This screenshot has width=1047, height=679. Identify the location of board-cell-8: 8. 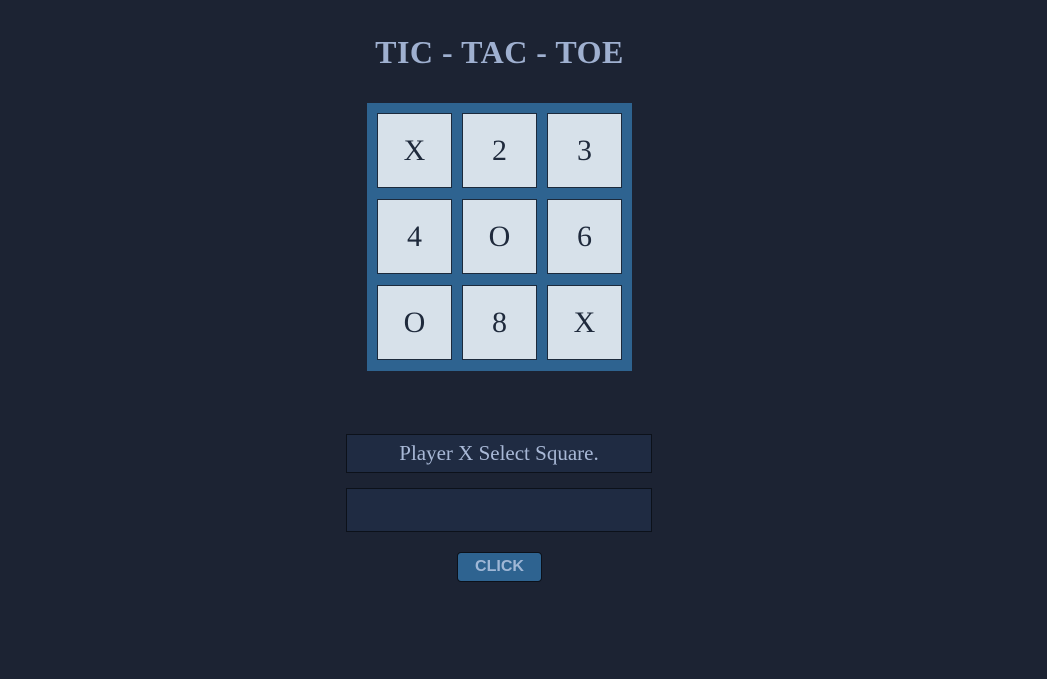
(499, 322).